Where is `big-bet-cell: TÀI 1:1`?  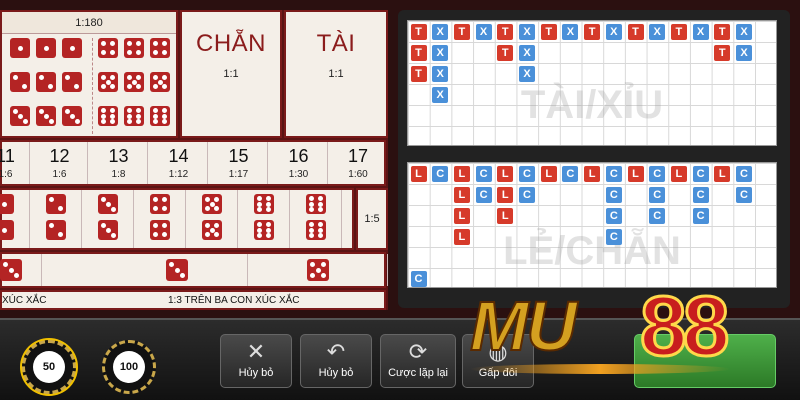 big-bet-cell: TÀI 1:1 is located at coordinates (336, 74).